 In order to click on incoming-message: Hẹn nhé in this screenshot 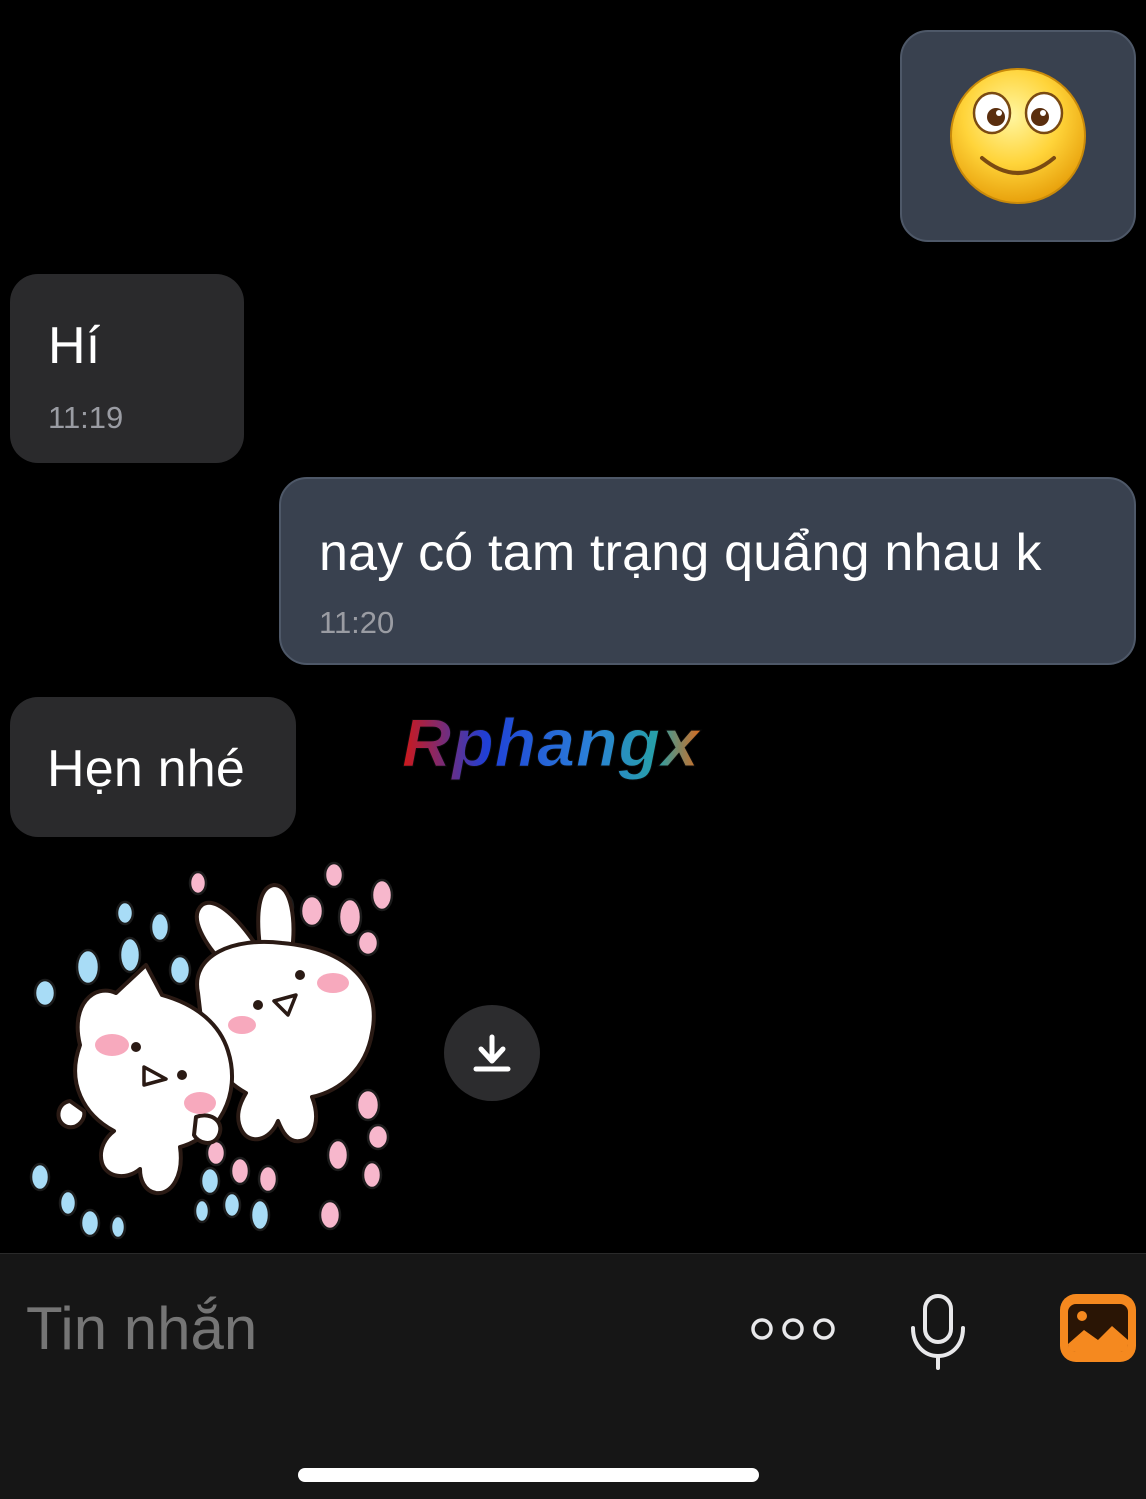, I will do `click(153, 767)`.